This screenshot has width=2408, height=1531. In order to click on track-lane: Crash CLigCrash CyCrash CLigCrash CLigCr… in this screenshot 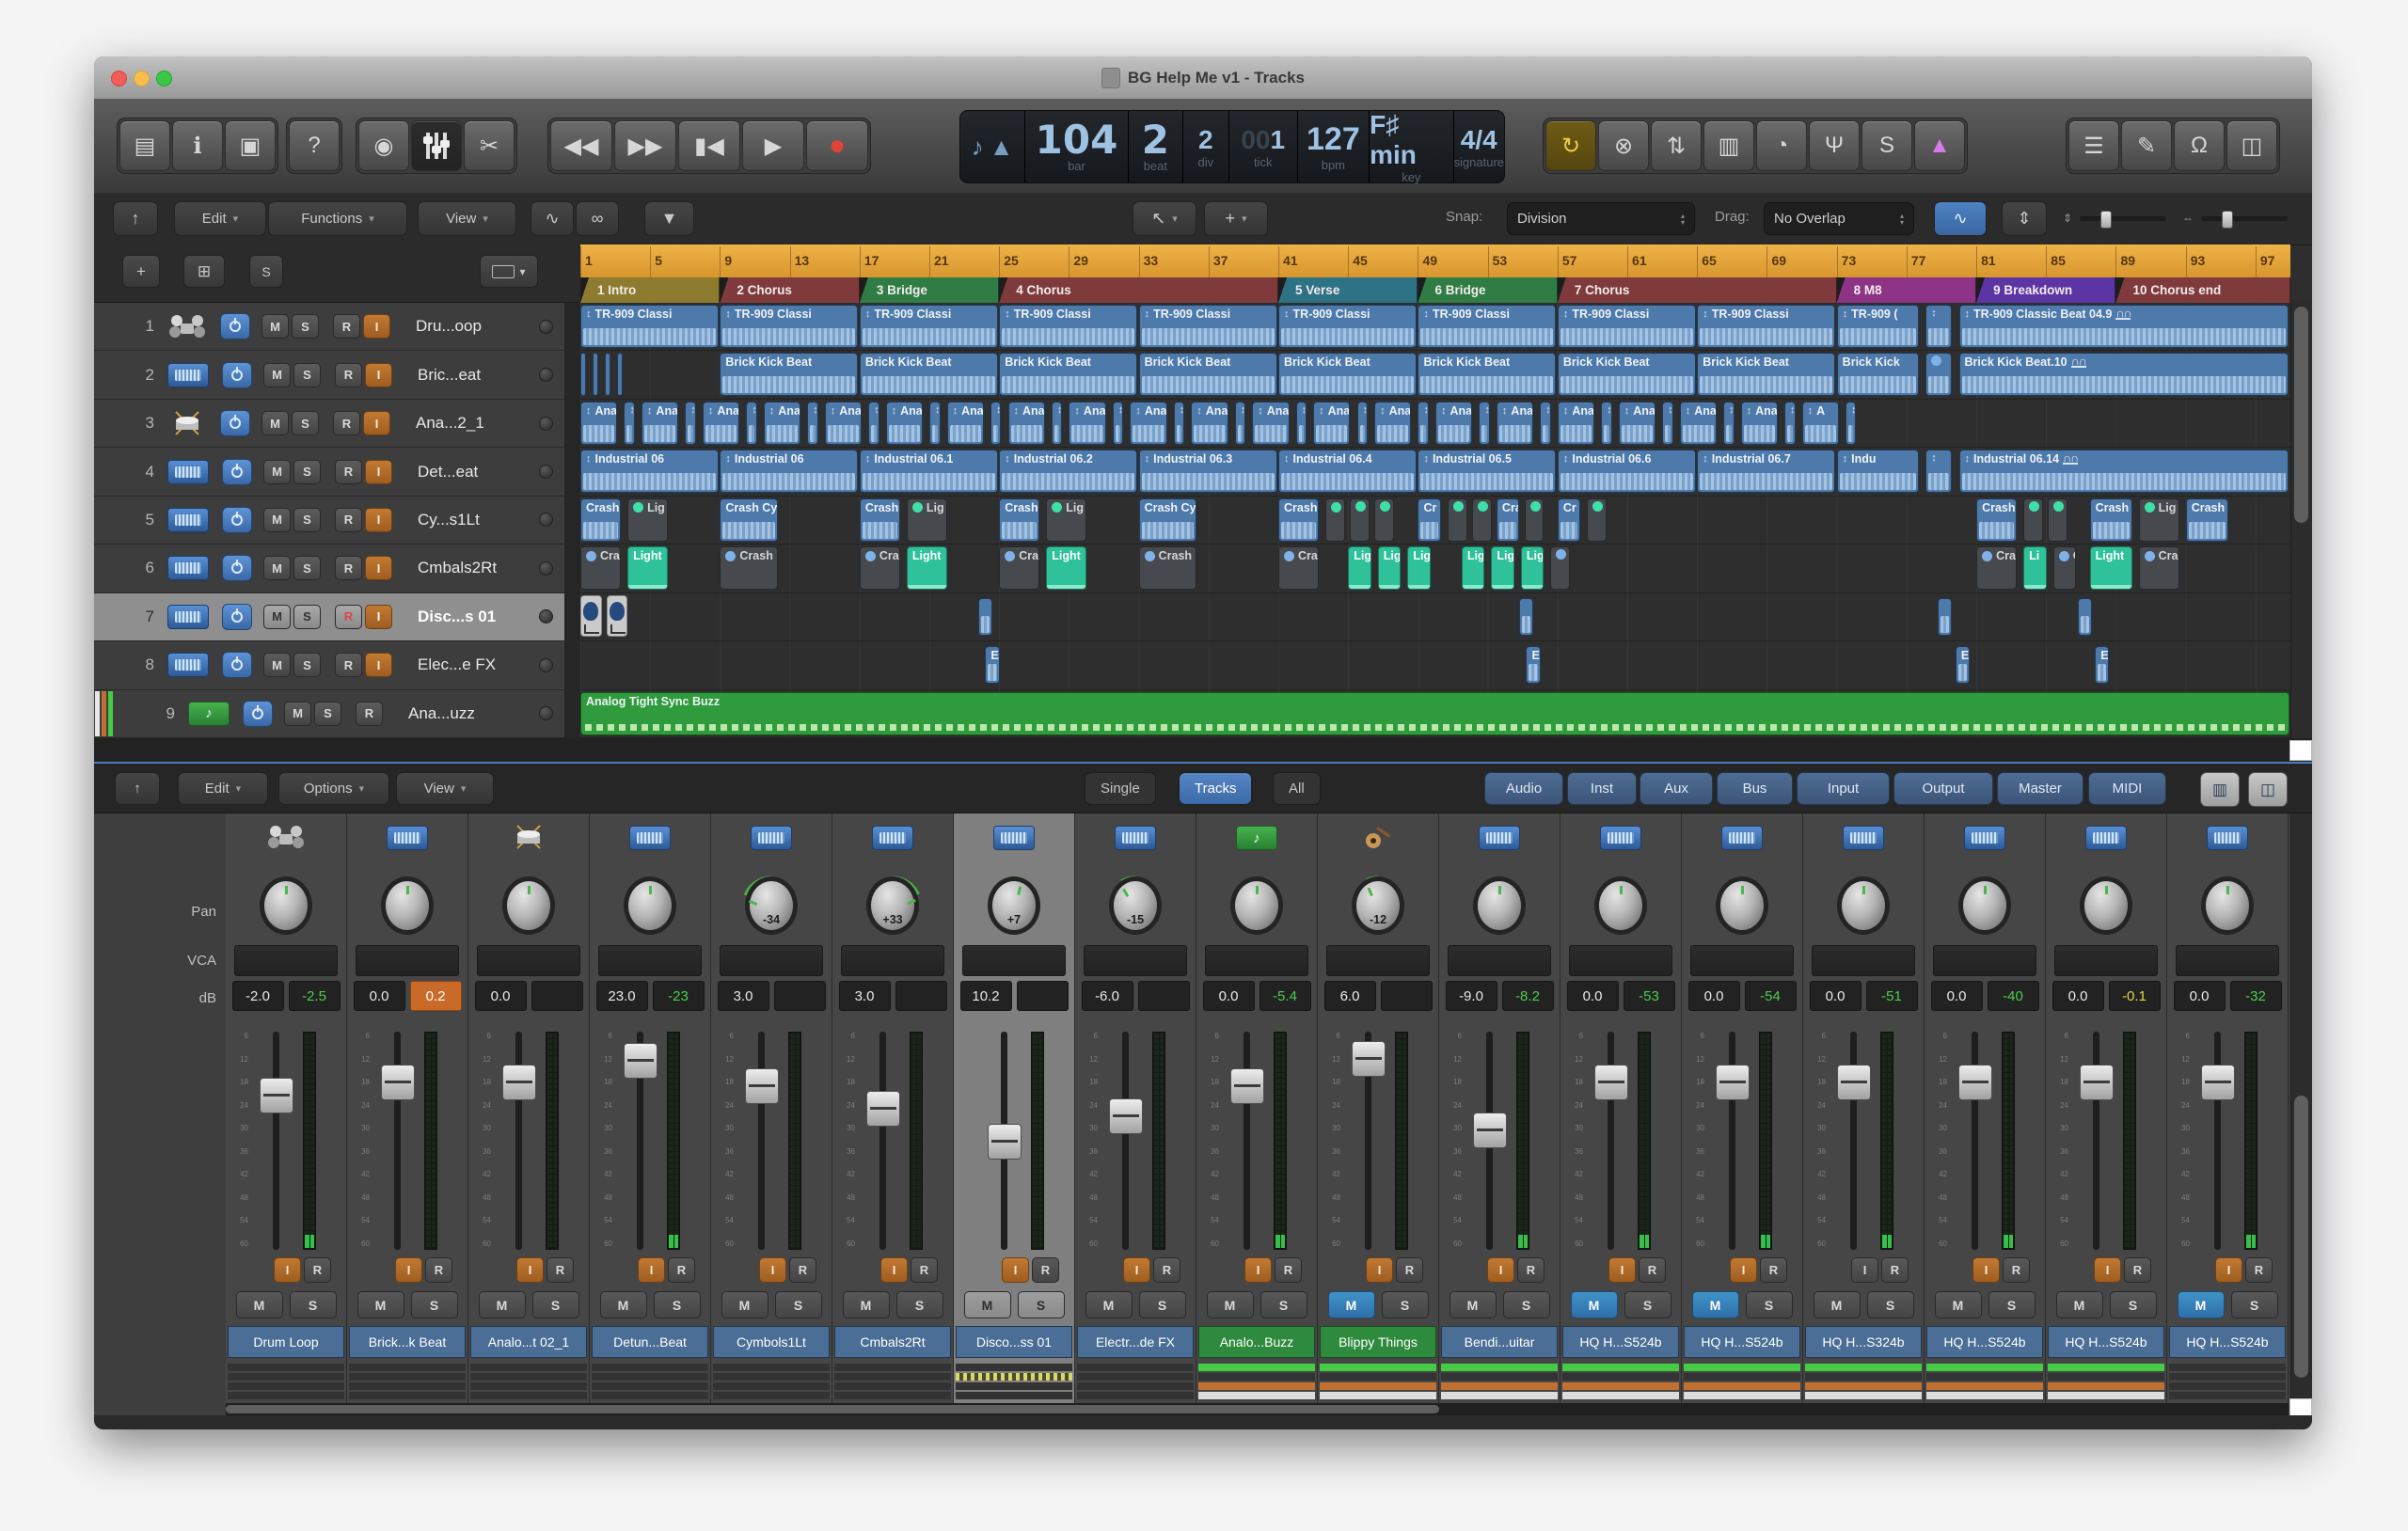, I will do `click(1435, 521)`.